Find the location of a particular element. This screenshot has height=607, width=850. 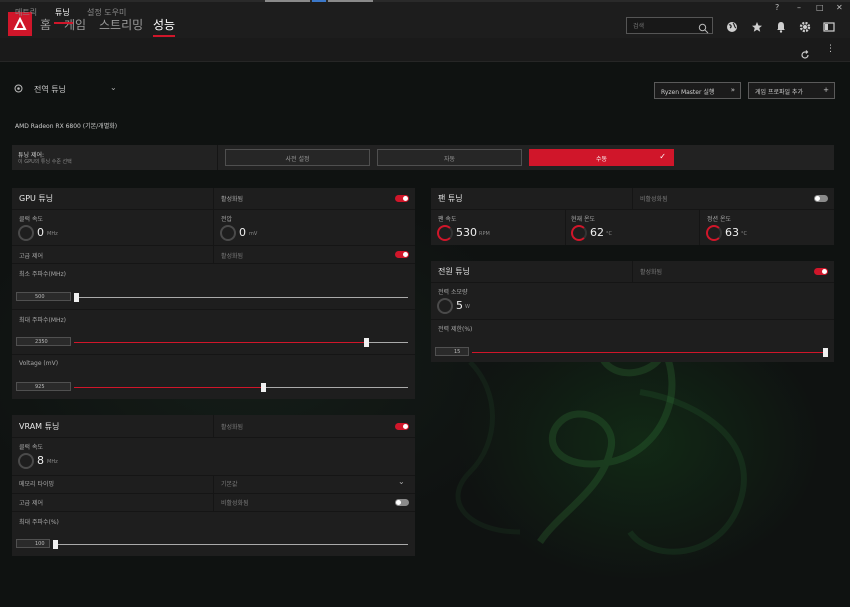

gpu-advanced-status: 활성화됨 is located at coordinates (232, 256).